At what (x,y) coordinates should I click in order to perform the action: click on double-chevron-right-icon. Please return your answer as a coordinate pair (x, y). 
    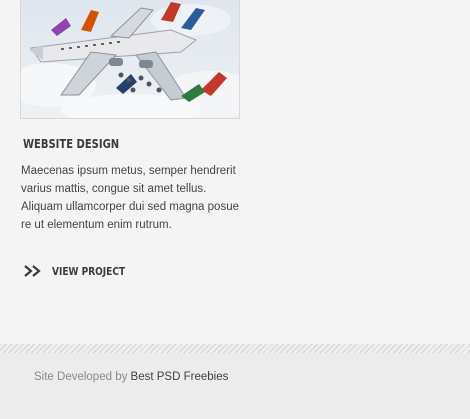
    Looking at the image, I should click on (32, 271).